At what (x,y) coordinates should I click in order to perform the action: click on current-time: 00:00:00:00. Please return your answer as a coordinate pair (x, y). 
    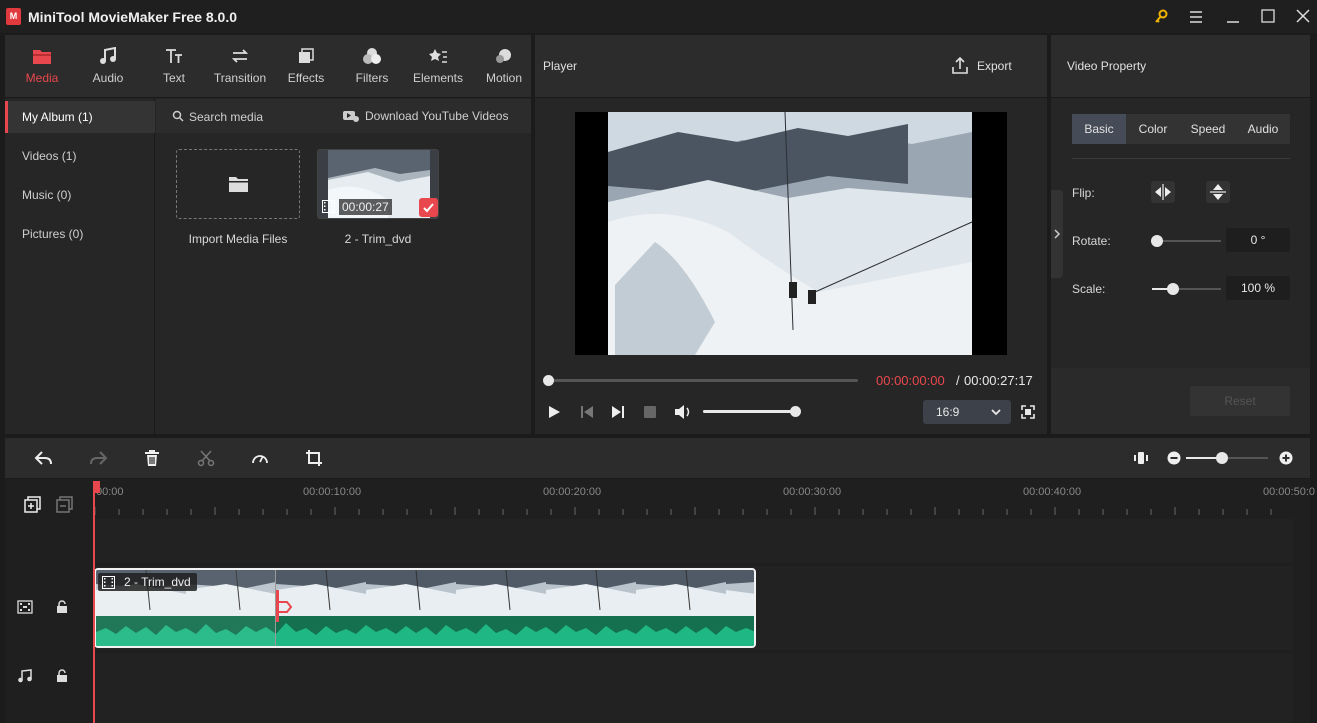
    Looking at the image, I should click on (910, 380).